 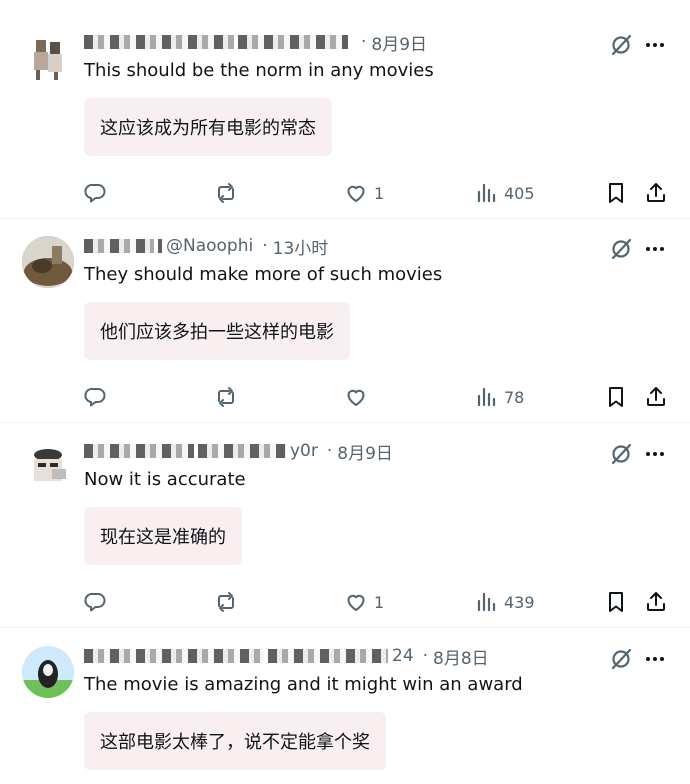 I want to click on post-time: 13小时, so click(x=301, y=246).